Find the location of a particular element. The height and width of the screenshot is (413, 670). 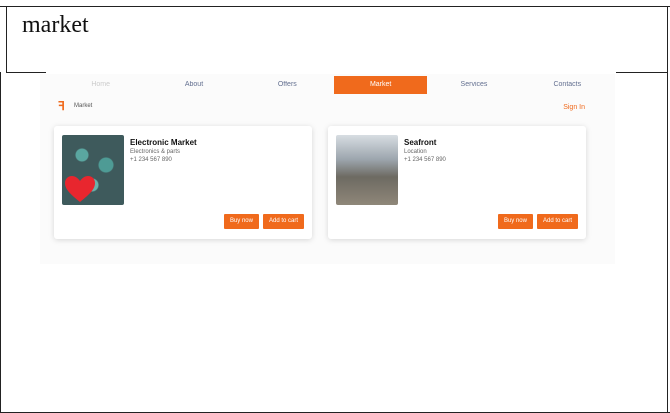

document-word: market is located at coordinates (55, 25).